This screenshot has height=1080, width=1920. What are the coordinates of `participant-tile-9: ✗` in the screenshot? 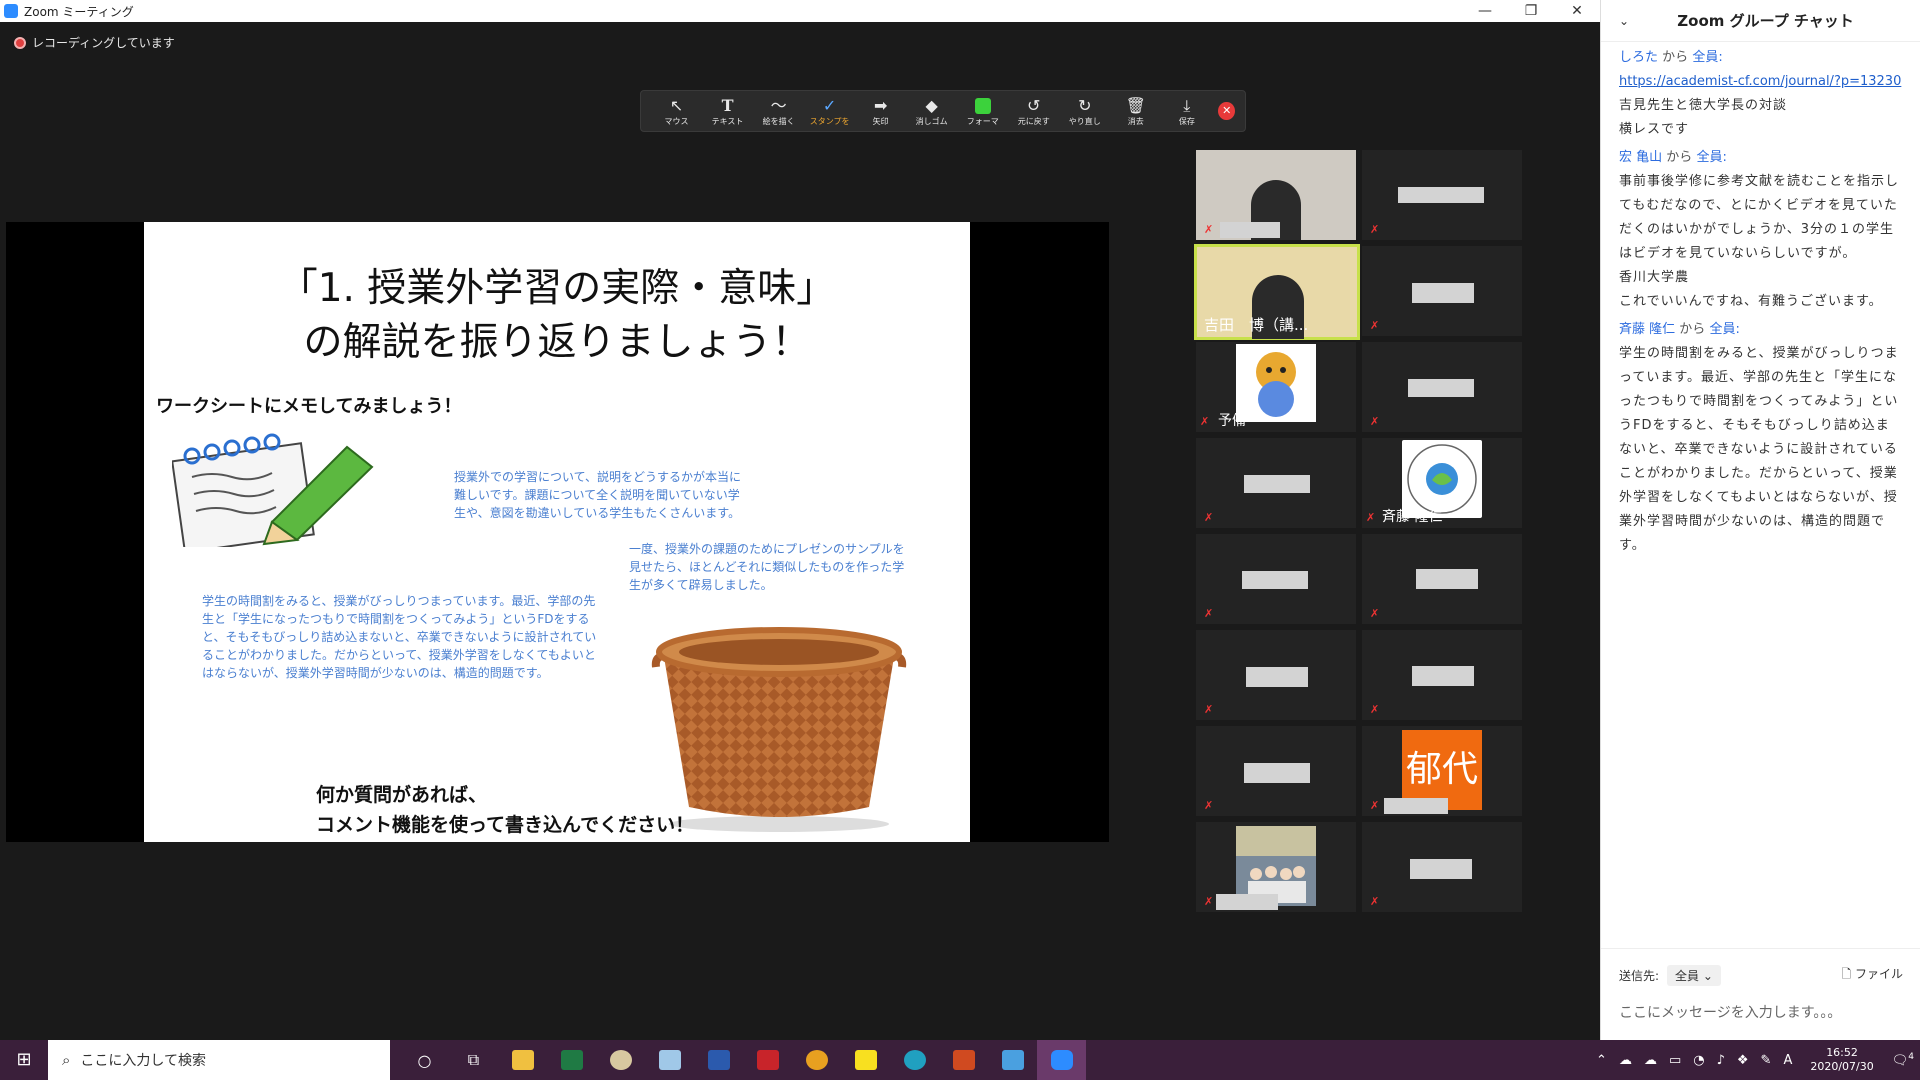 It's located at (1276, 579).